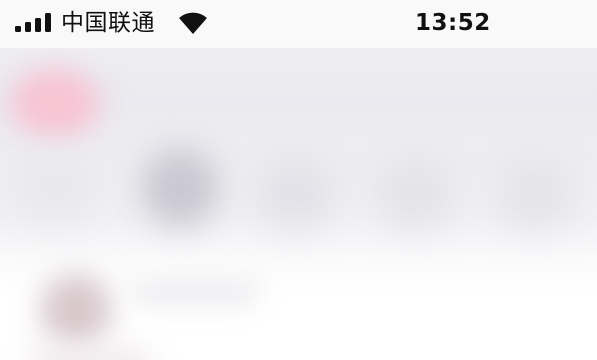 The width and height of the screenshot is (597, 360). What do you see at coordinates (453, 23) in the screenshot?
I see `status-time: 13:52` at bounding box center [453, 23].